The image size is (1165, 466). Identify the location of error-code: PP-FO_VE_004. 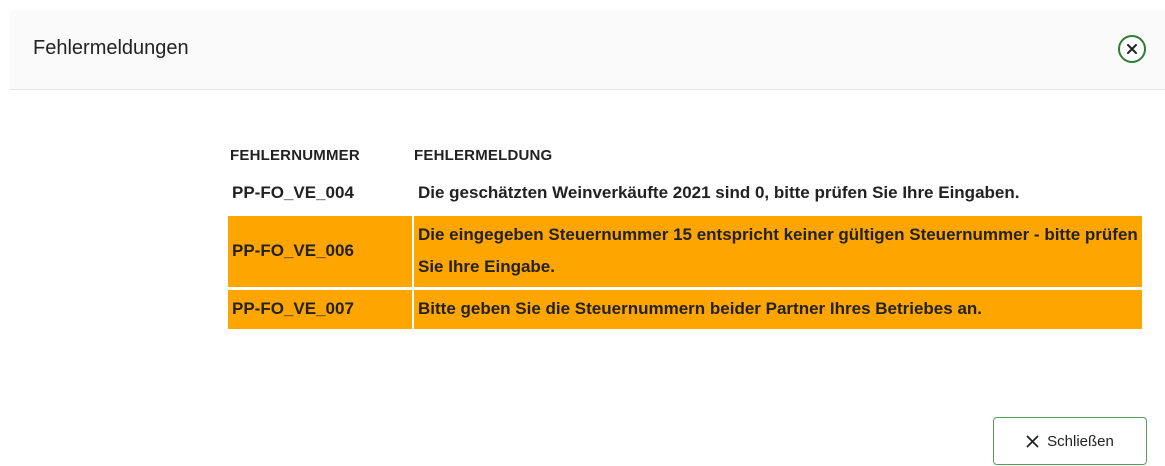
(293, 192).